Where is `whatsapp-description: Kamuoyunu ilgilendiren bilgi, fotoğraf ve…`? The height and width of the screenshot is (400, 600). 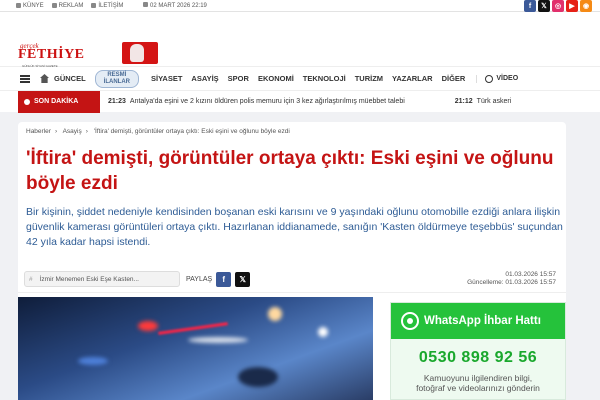 whatsapp-description: Kamuoyunu ilgilendiren bilgi, fotoğraf ve… is located at coordinates (478, 383).